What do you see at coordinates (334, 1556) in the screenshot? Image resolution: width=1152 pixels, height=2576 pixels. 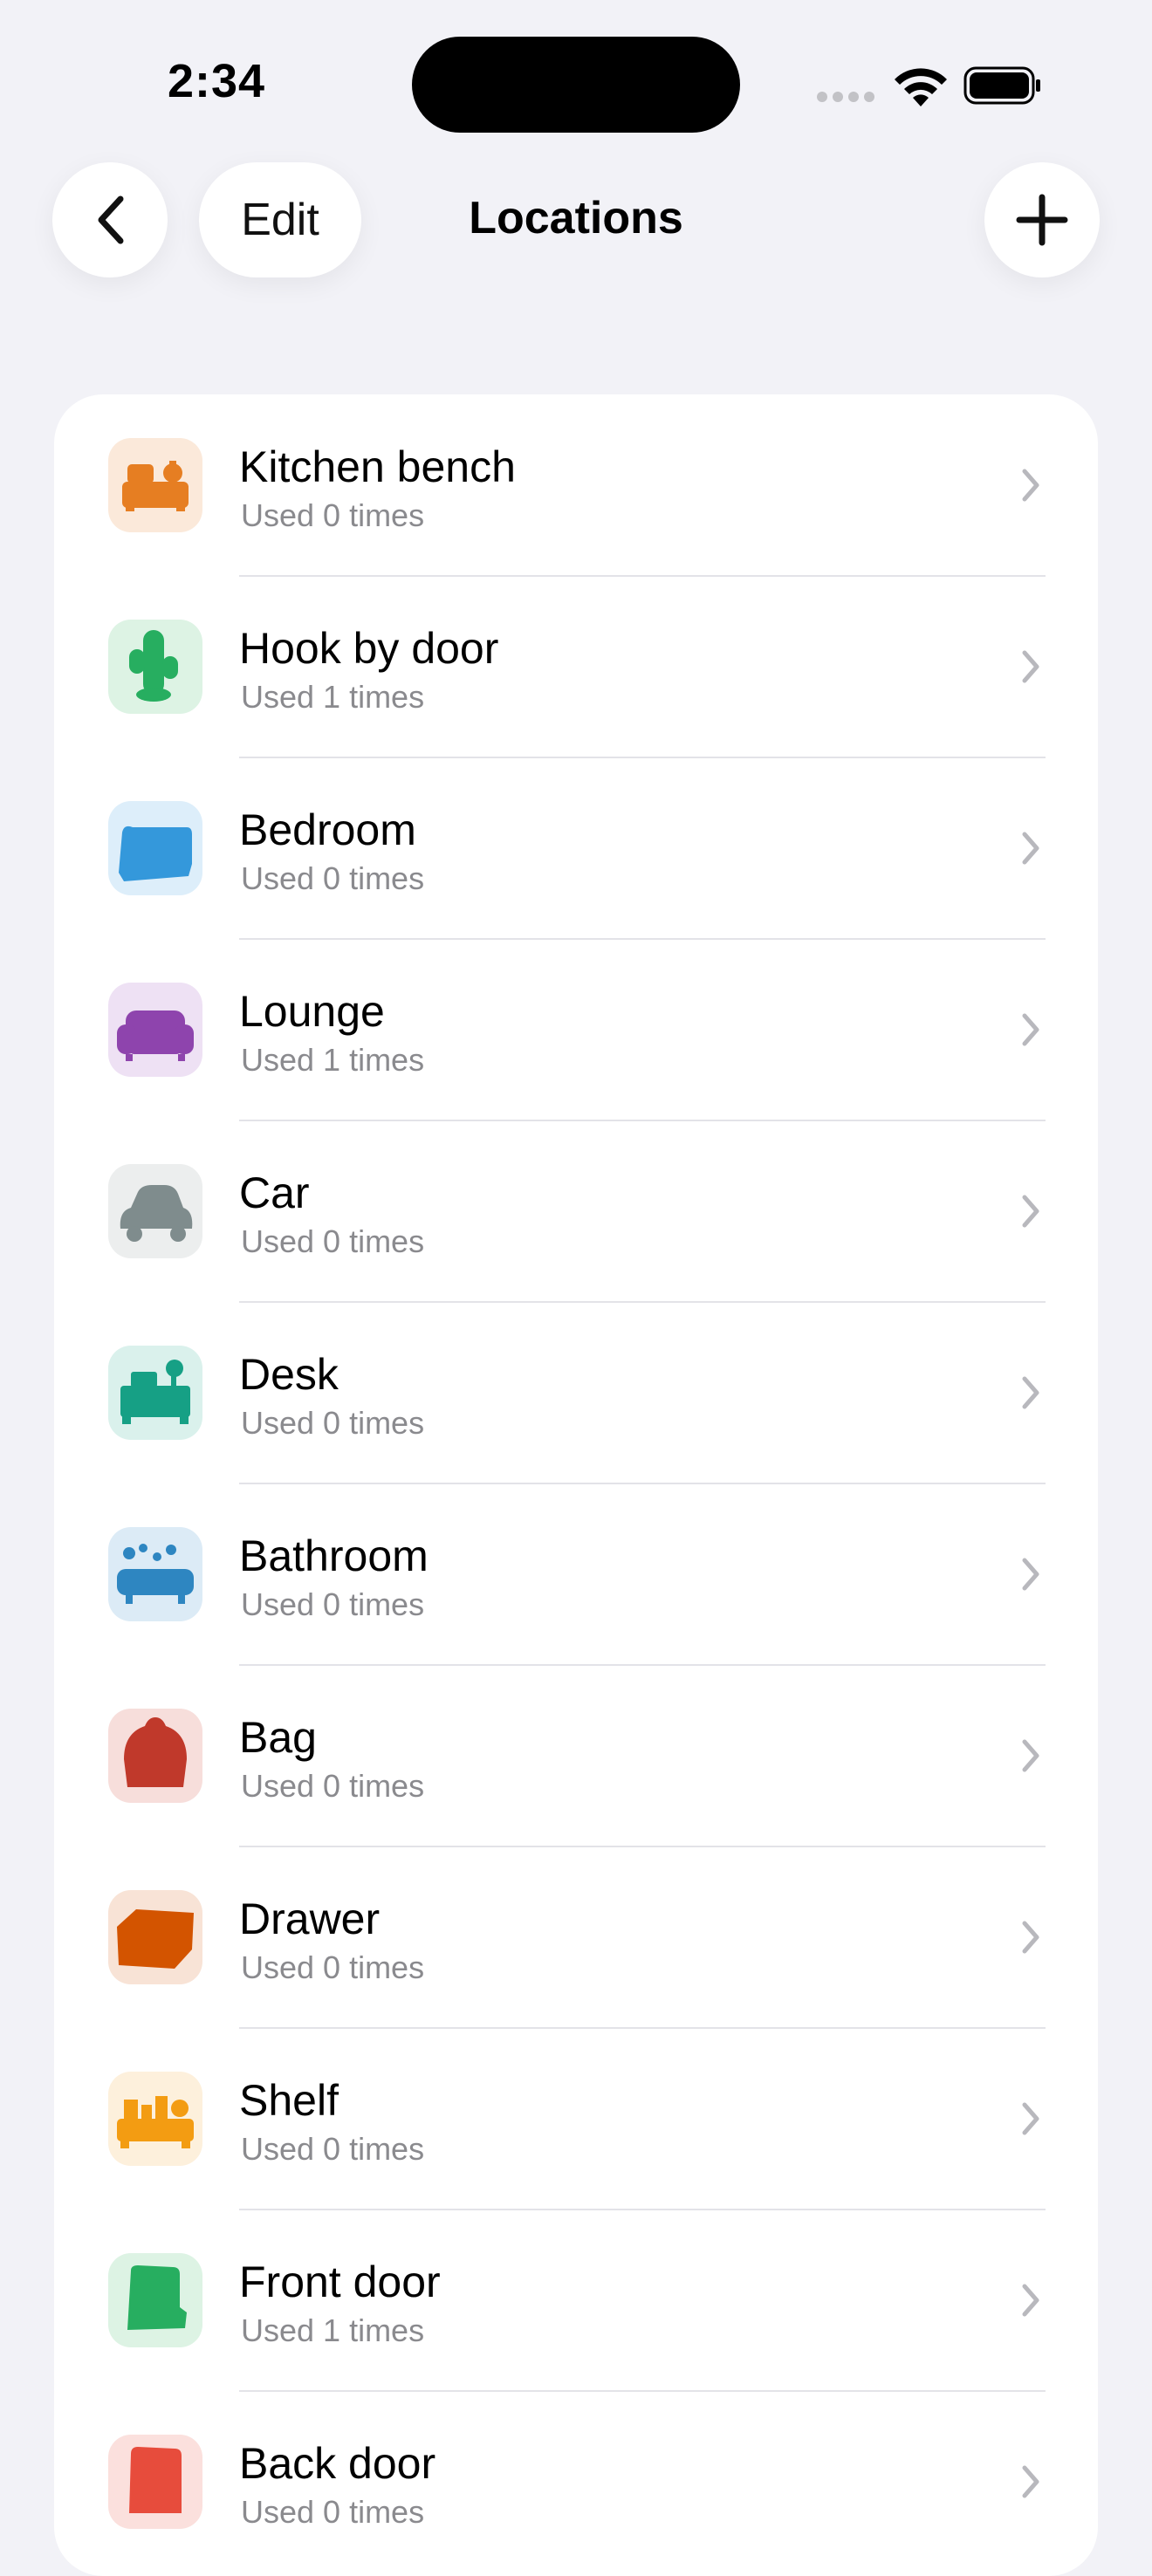 I see `location-name: Bathroom` at bounding box center [334, 1556].